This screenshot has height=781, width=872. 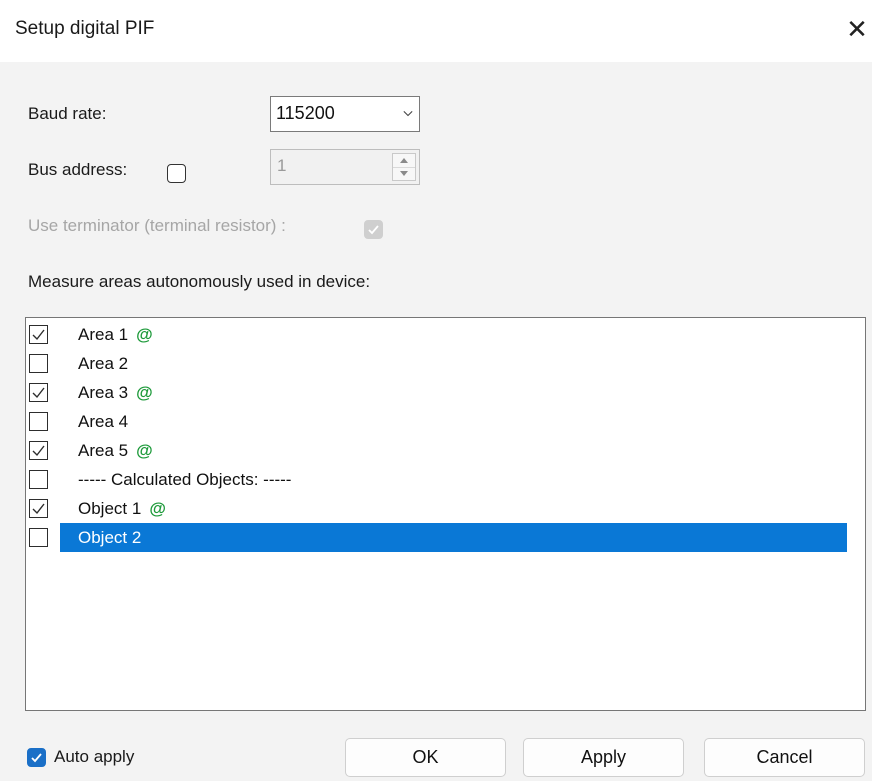 What do you see at coordinates (122, 508) in the screenshot?
I see `list-item-label: Object 1 @` at bounding box center [122, 508].